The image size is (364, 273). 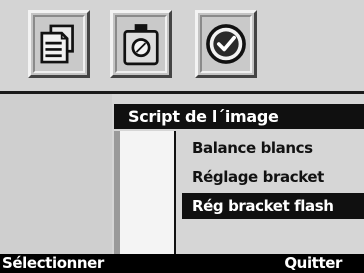 What do you see at coordinates (273, 206) in the screenshot?
I see `menu-item-reg-bracket-flash: Rég bracket flash` at bounding box center [273, 206].